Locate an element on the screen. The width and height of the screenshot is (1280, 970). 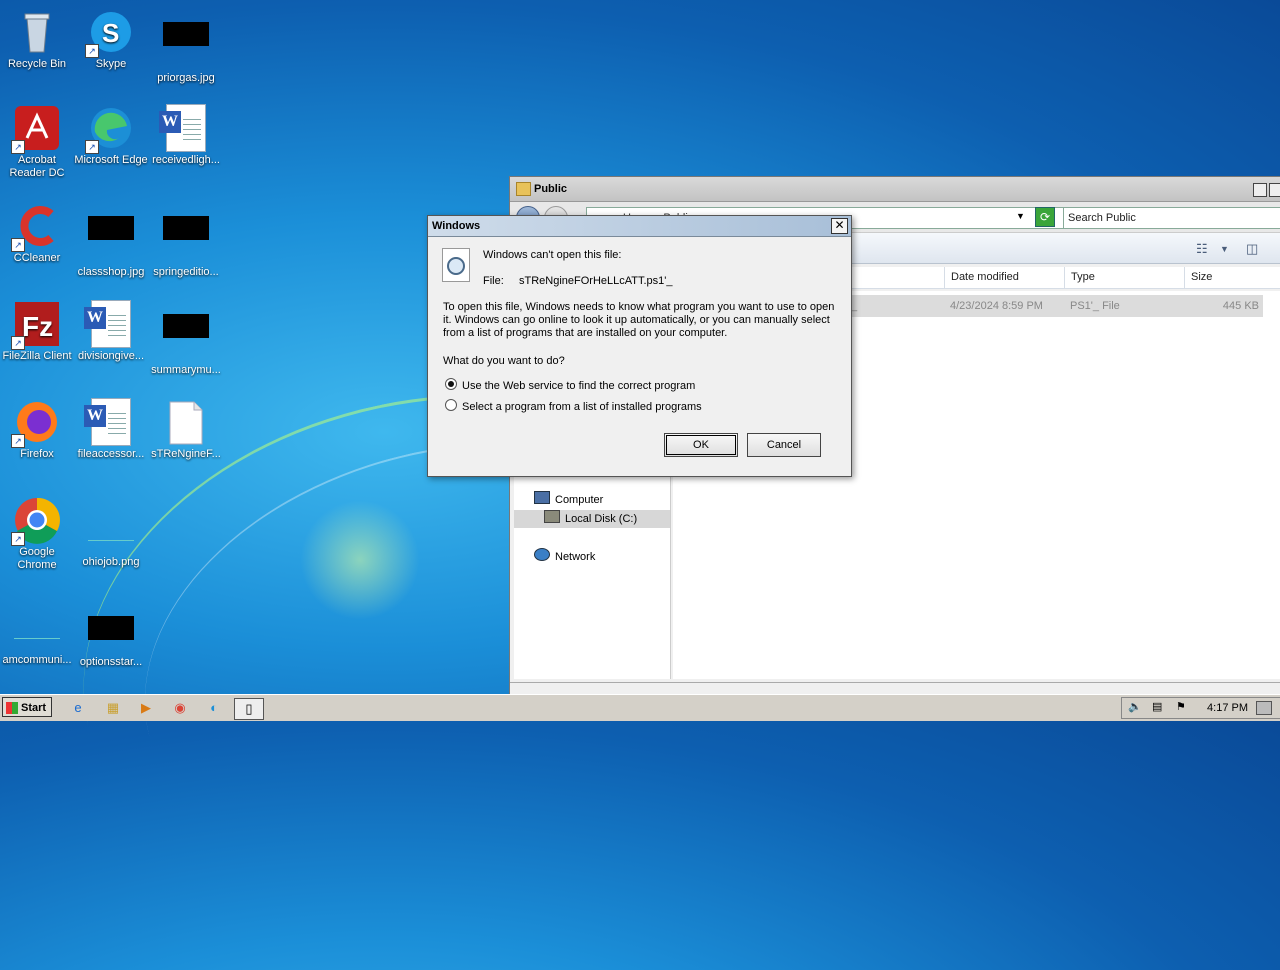
start-button: Start is located at coordinates (27, 707).